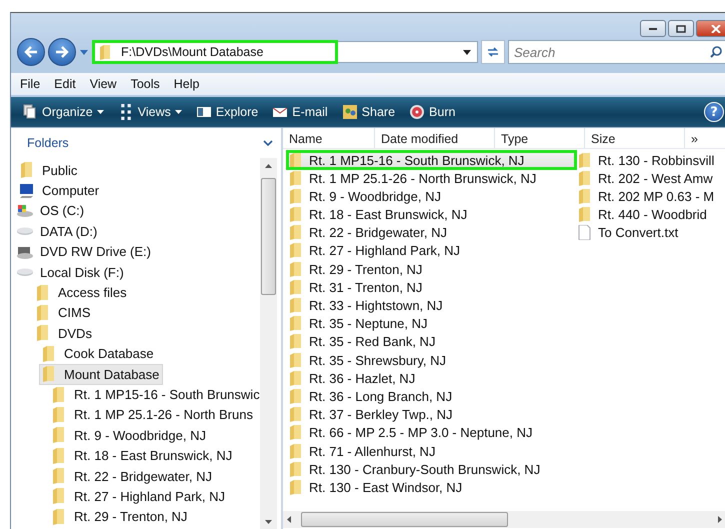  I want to click on forward-button, so click(62, 52).